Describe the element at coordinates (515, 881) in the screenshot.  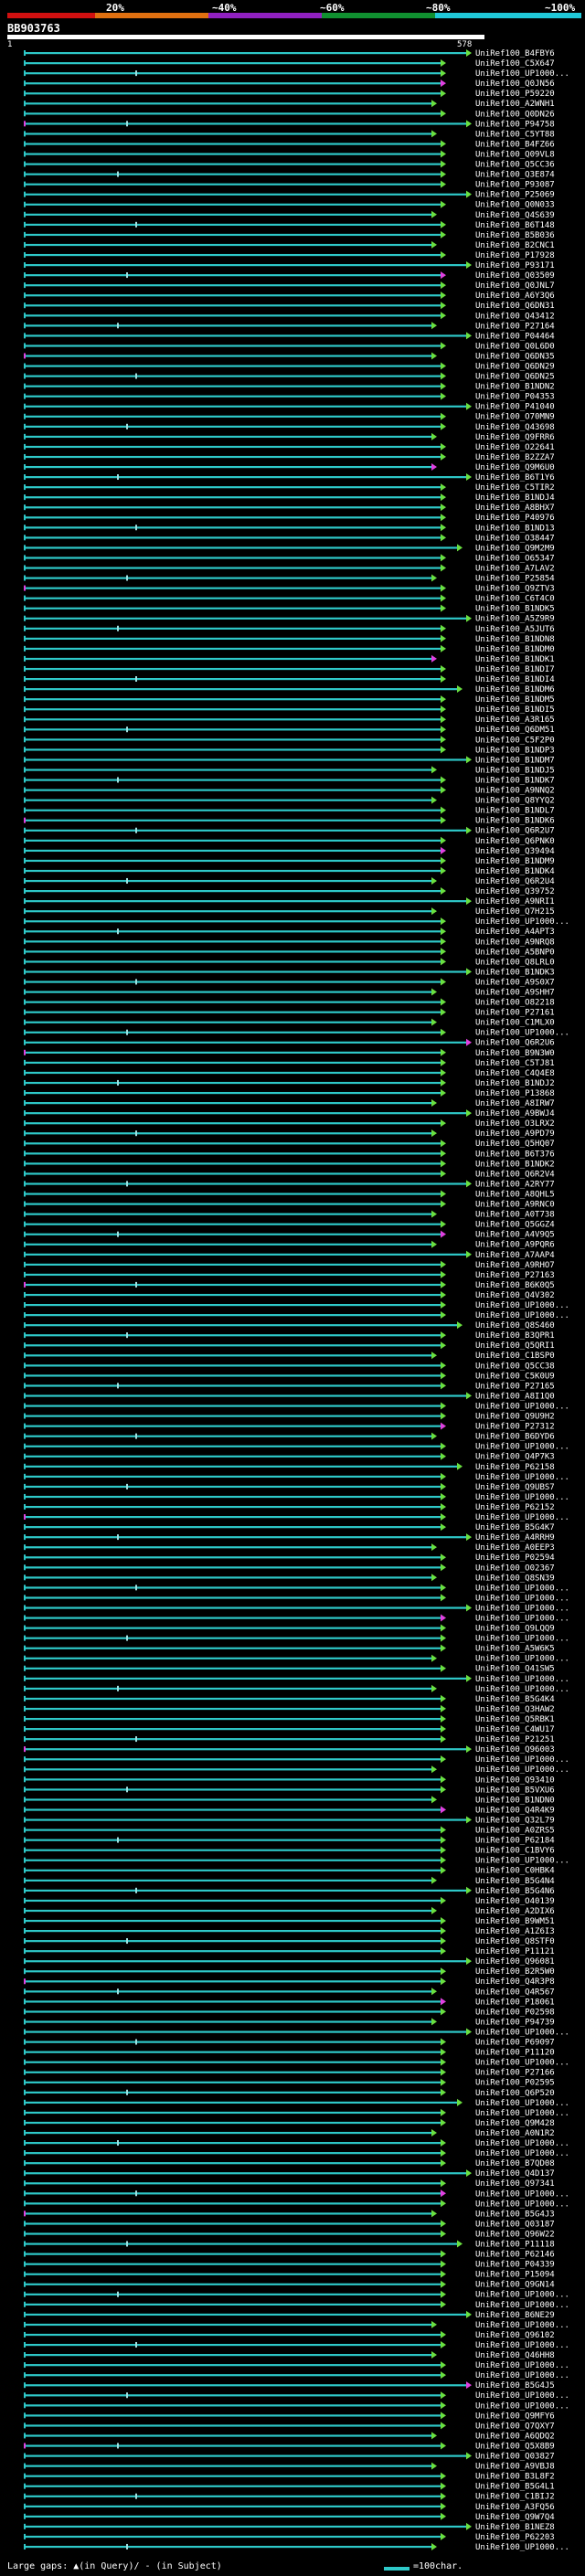
I see `hit-label: UniRef100_Q6R2U4` at that location.